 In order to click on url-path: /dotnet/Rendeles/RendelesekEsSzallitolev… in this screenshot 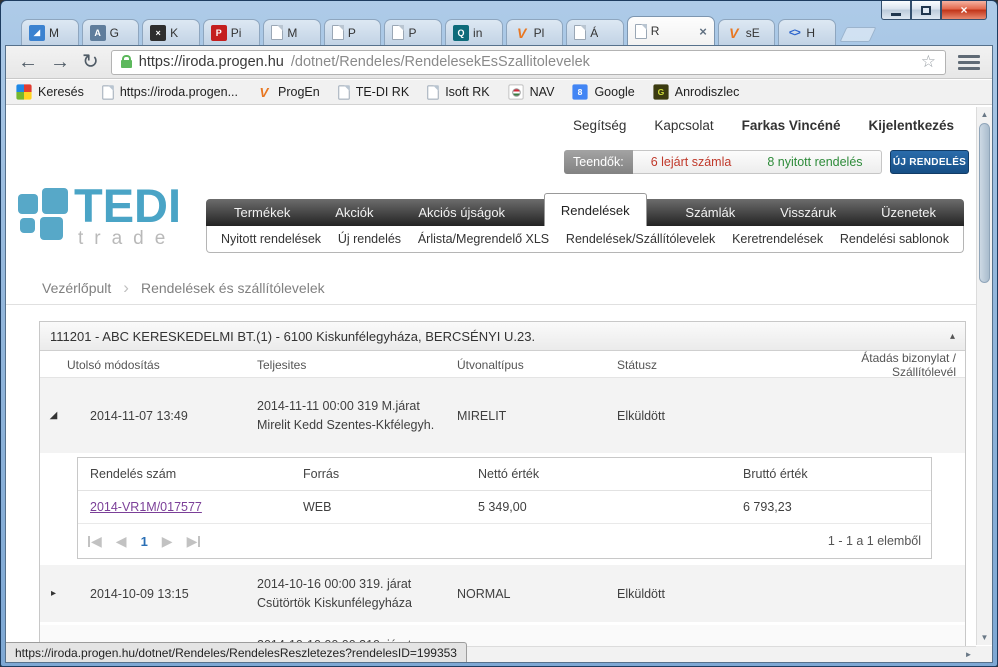, I will do `click(440, 62)`.